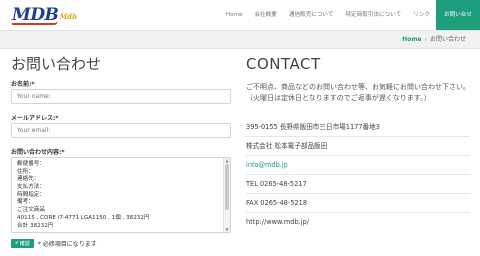 The width and height of the screenshot is (480, 256). Describe the element at coordinates (28, 179) in the screenshot. I see `message-line: 連絡先：` at that location.